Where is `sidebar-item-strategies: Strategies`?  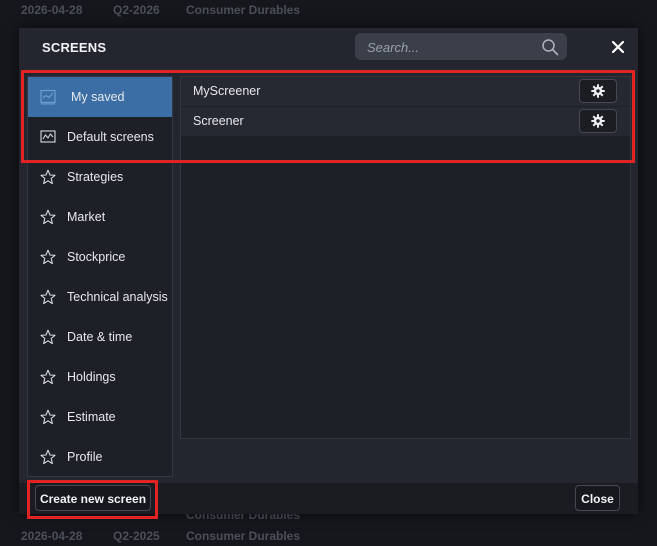
sidebar-item-strategies: Strategies is located at coordinates (100, 177).